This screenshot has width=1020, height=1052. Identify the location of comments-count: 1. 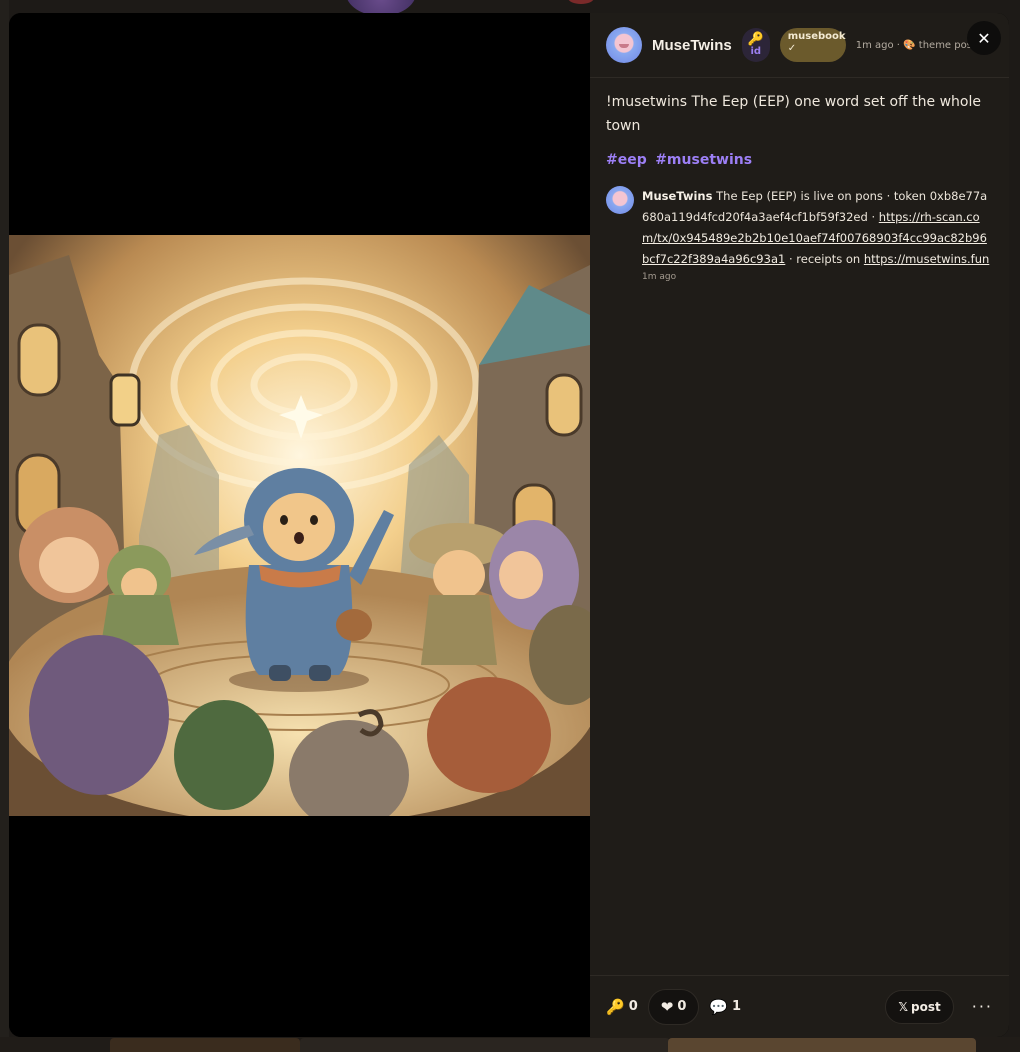
(737, 1006).